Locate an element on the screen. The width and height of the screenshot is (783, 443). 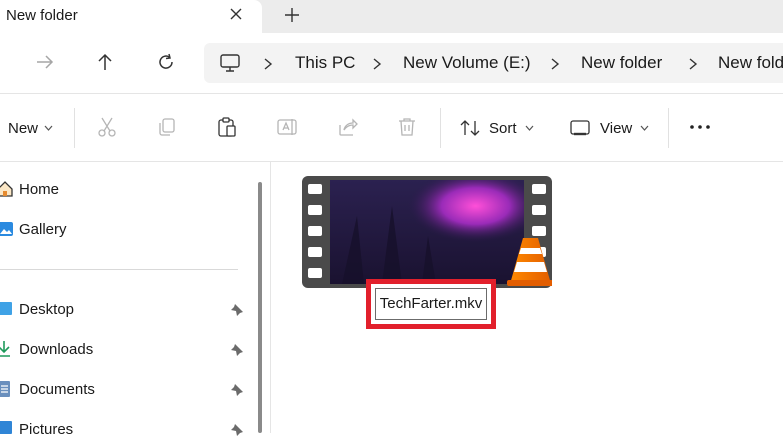
refresh-icon is located at coordinates (166, 62).